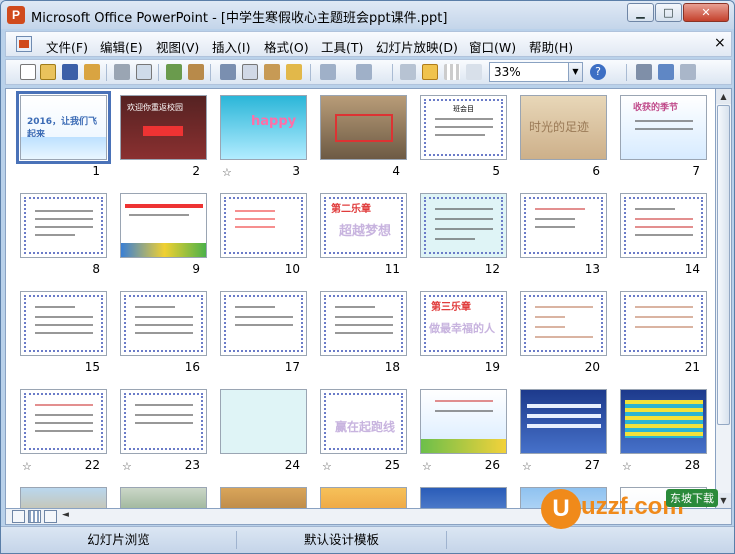 The width and height of the screenshot is (735, 554). I want to click on paste-icon, so click(272, 72).